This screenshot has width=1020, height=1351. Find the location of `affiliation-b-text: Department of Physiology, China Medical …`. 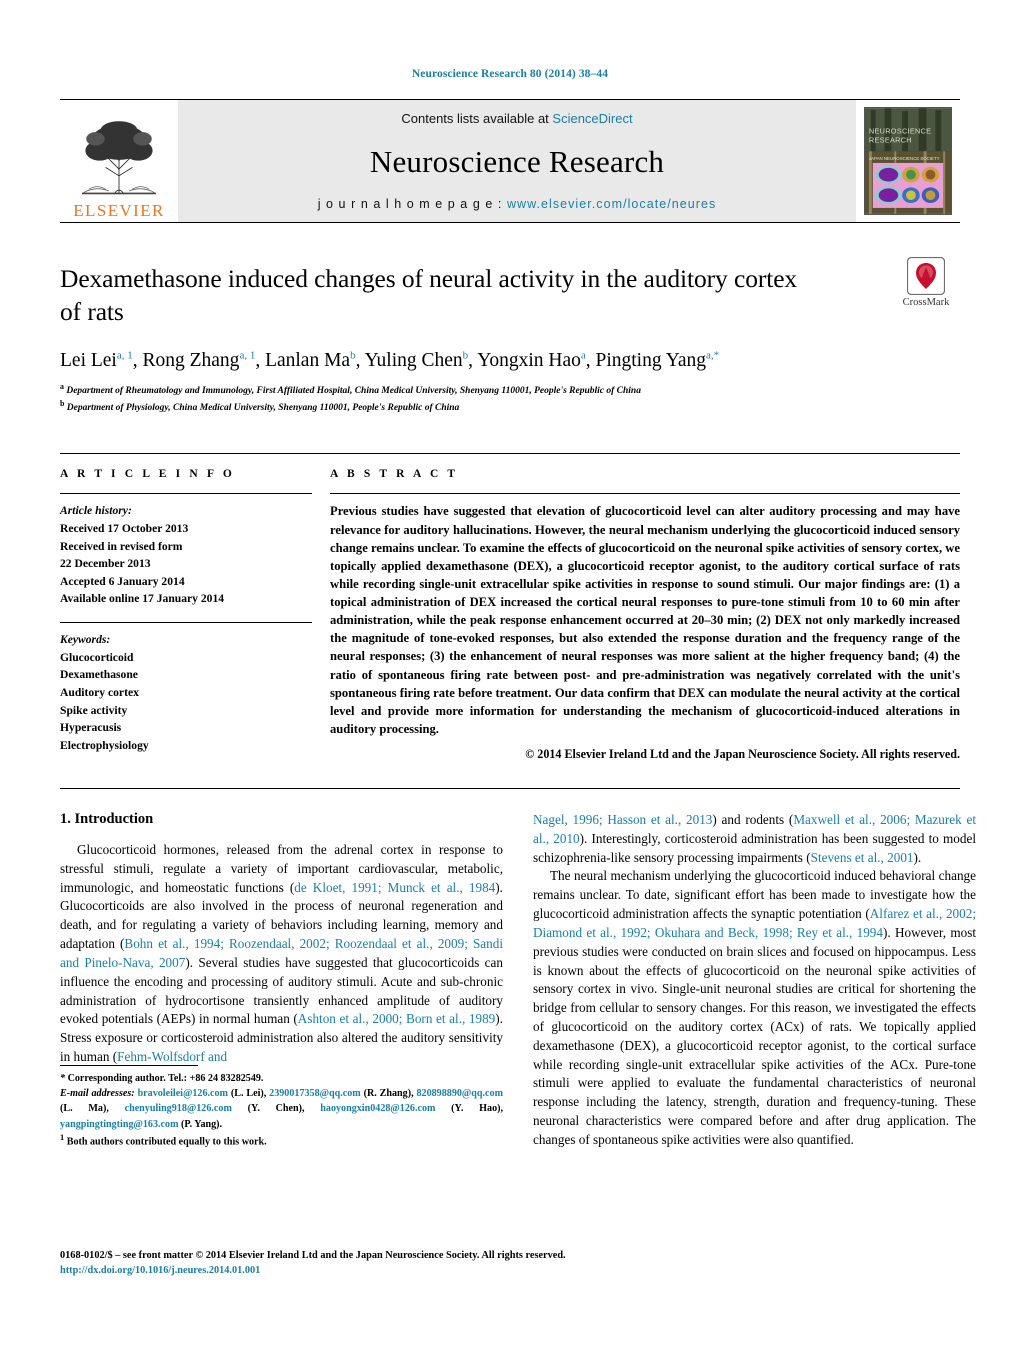

affiliation-b-text: Department of Physiology, China Medical … is located at coordinates (263, 408).